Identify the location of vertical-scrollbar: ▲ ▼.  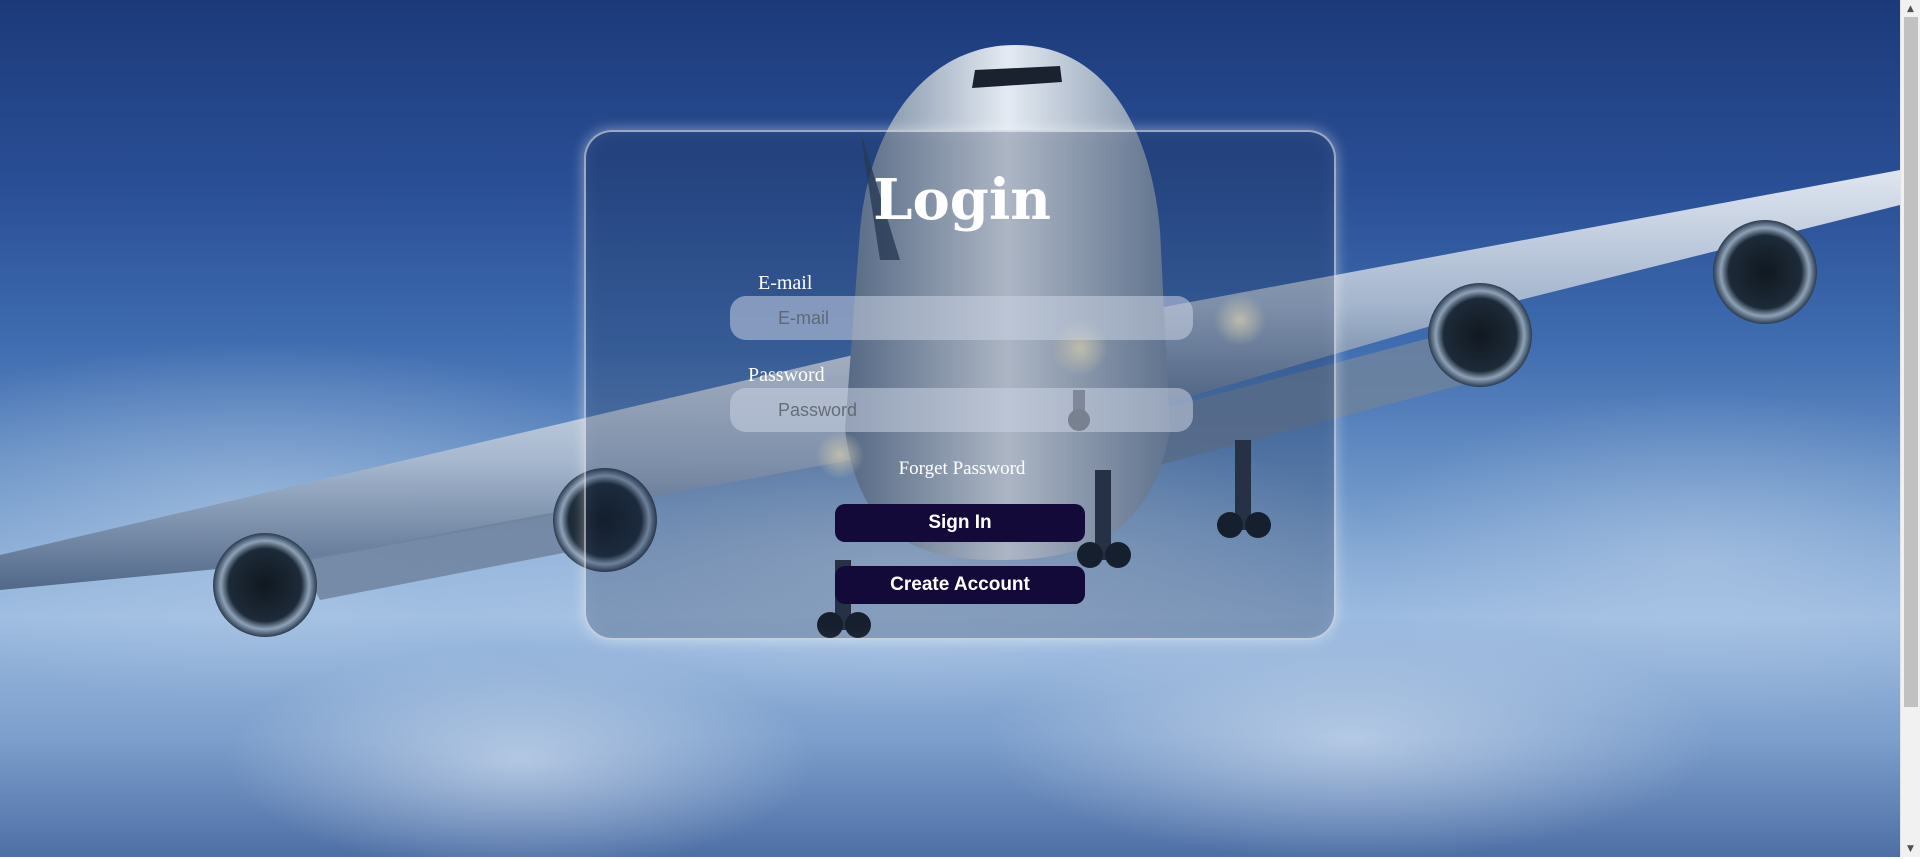
(1910, 428).